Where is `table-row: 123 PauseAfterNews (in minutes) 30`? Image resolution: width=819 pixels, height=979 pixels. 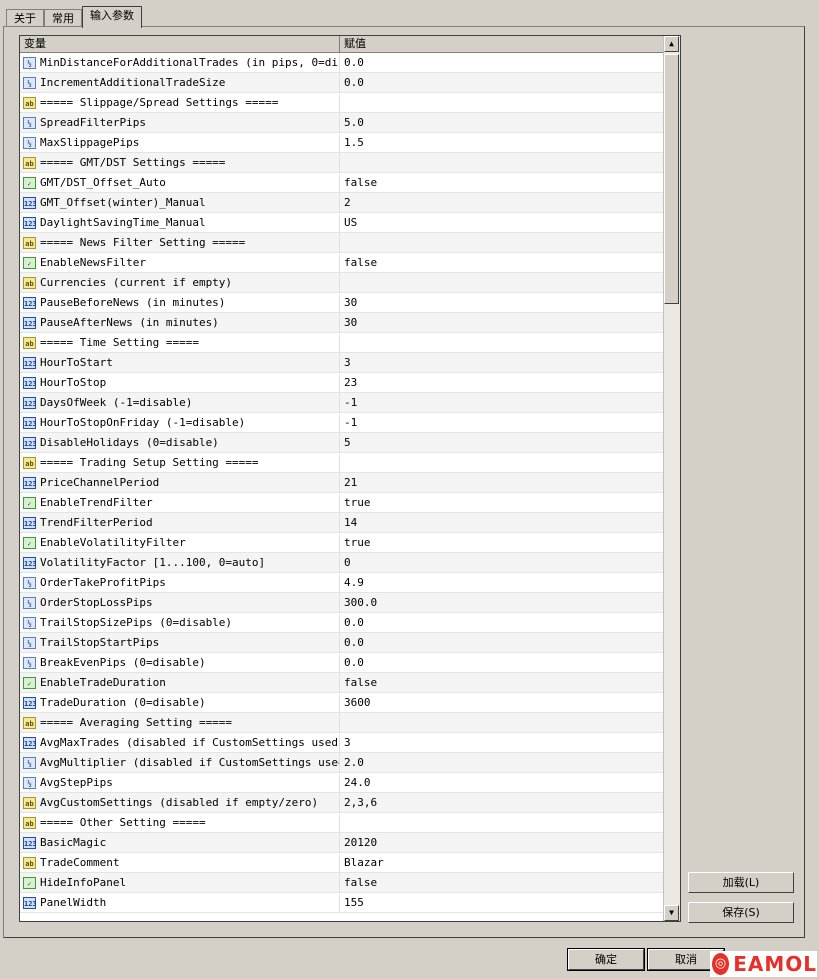
table-row: 123 PauseAfterNews (in minutes) 30 is located at coordinates (350, 323).